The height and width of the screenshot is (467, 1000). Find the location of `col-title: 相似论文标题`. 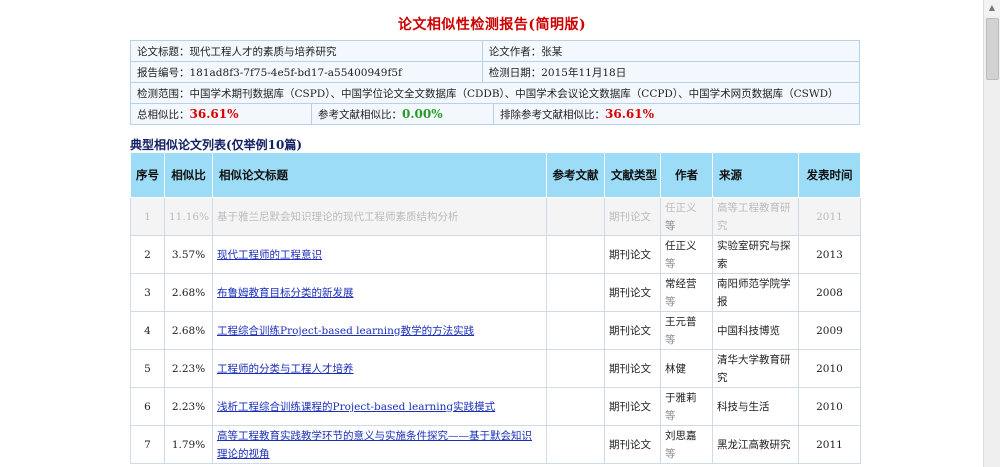

col-title: 相似论文标题 is located at coordinates (379, 175).